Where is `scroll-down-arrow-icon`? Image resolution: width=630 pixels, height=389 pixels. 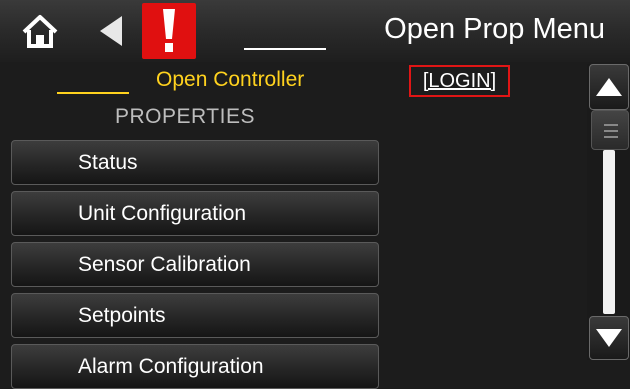
scroll-down-arrow-icon is located at coordinates (609, 338).